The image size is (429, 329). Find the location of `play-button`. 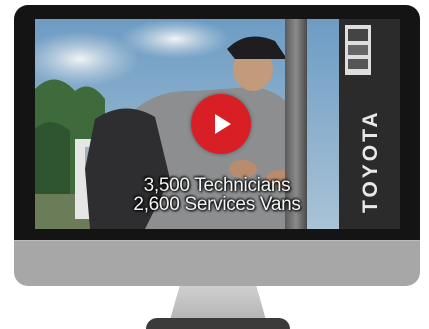

play-button is located at coordinates (221, 124).